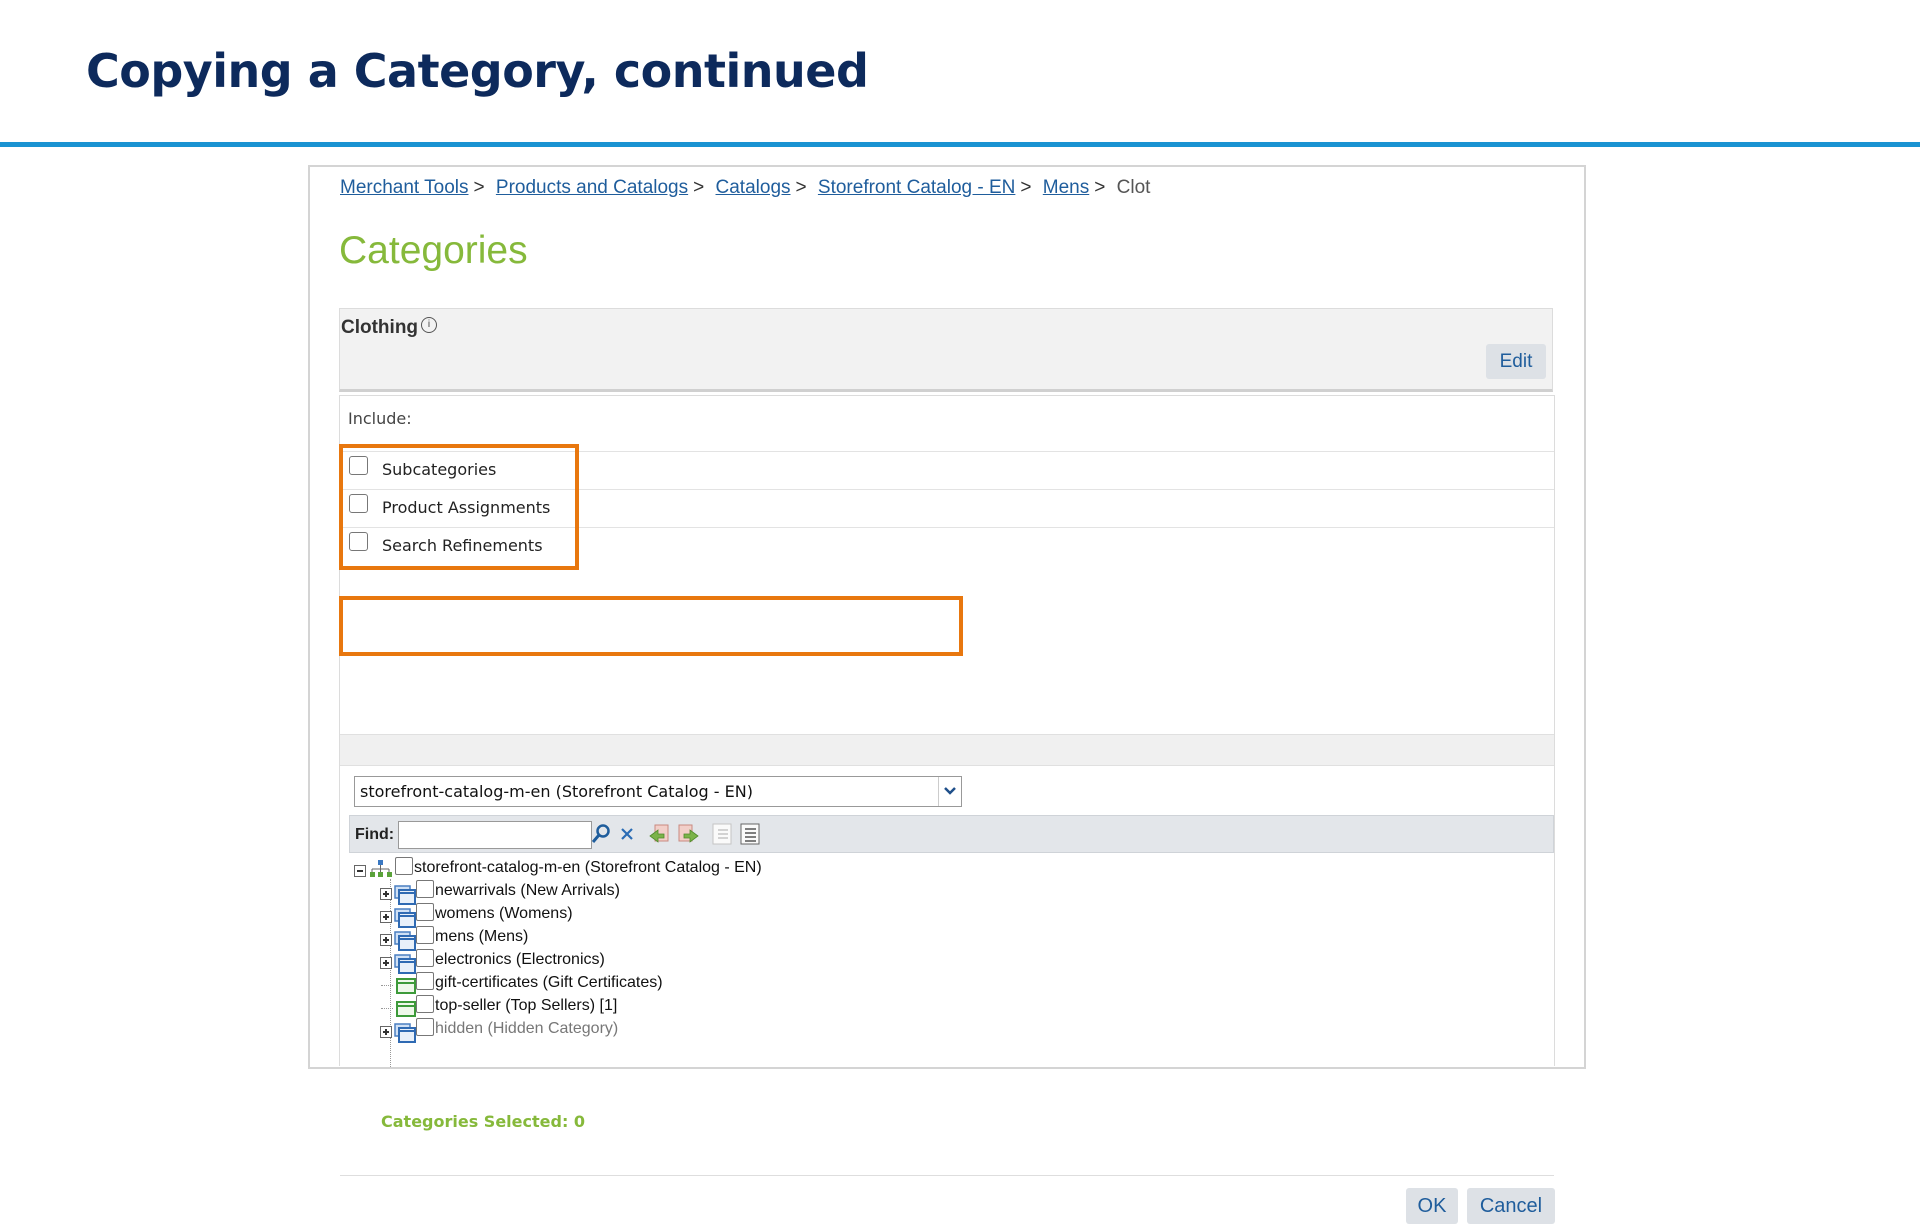 This screenshot has height=1224, width=1920. What do you see at coordinates (947, 1175) in the screenshot?
I see `dialog-footer-divider` at bounding box center [947, 1175].